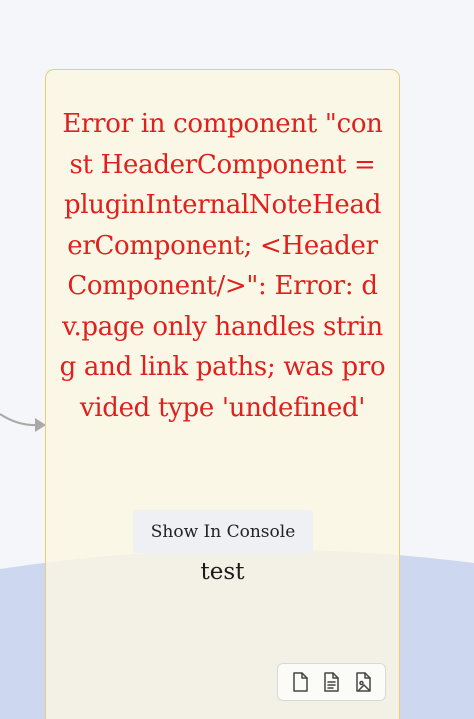 The width and height of the screenshot is (474, 719). What do you see at coordinates (300, 682) in the screenshot?
I see `file-icon` at bounding box center [300, 682].